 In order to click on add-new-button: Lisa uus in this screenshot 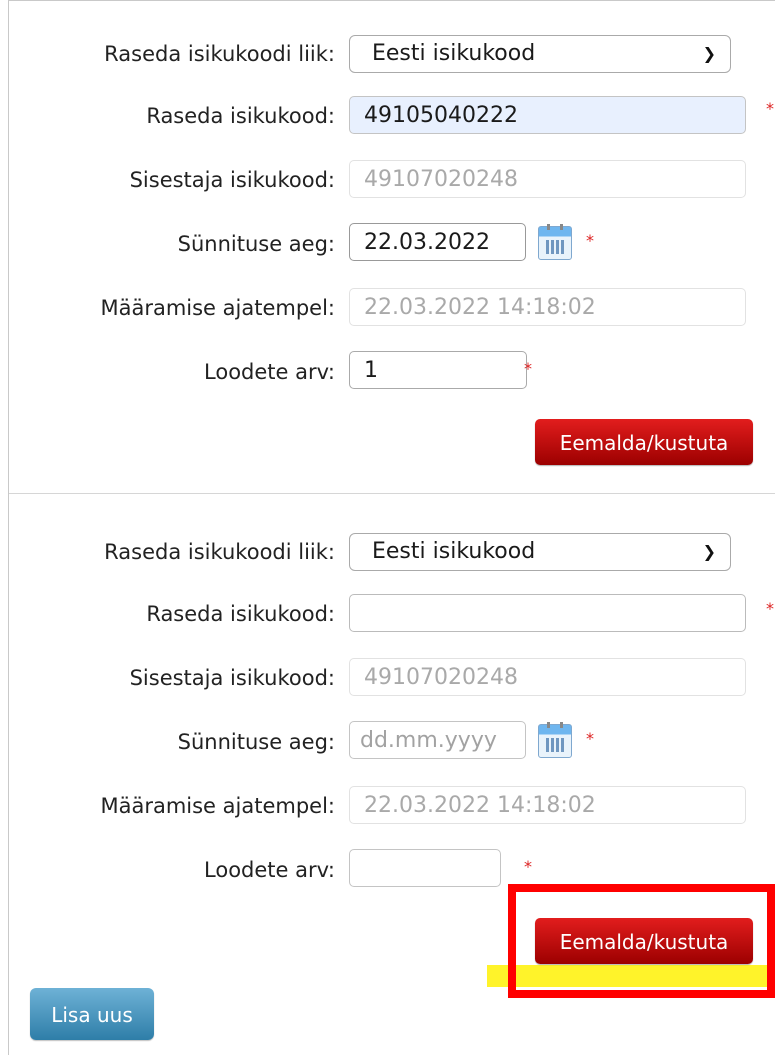, I will do `click(92, 1014)`.